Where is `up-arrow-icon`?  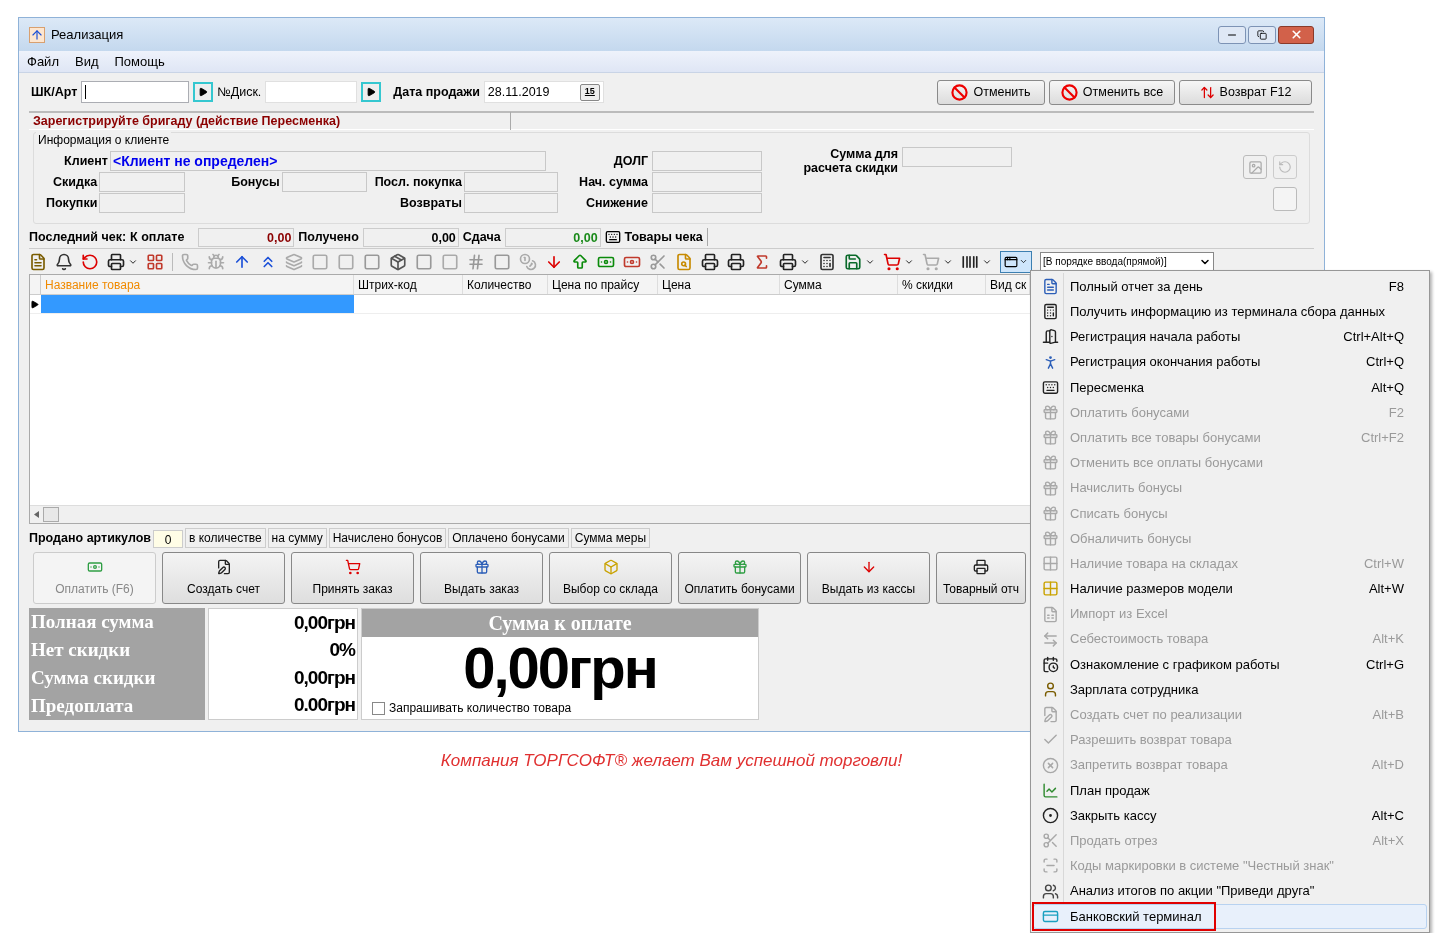 up-arrow-icon is located at coordinates (580, 261).